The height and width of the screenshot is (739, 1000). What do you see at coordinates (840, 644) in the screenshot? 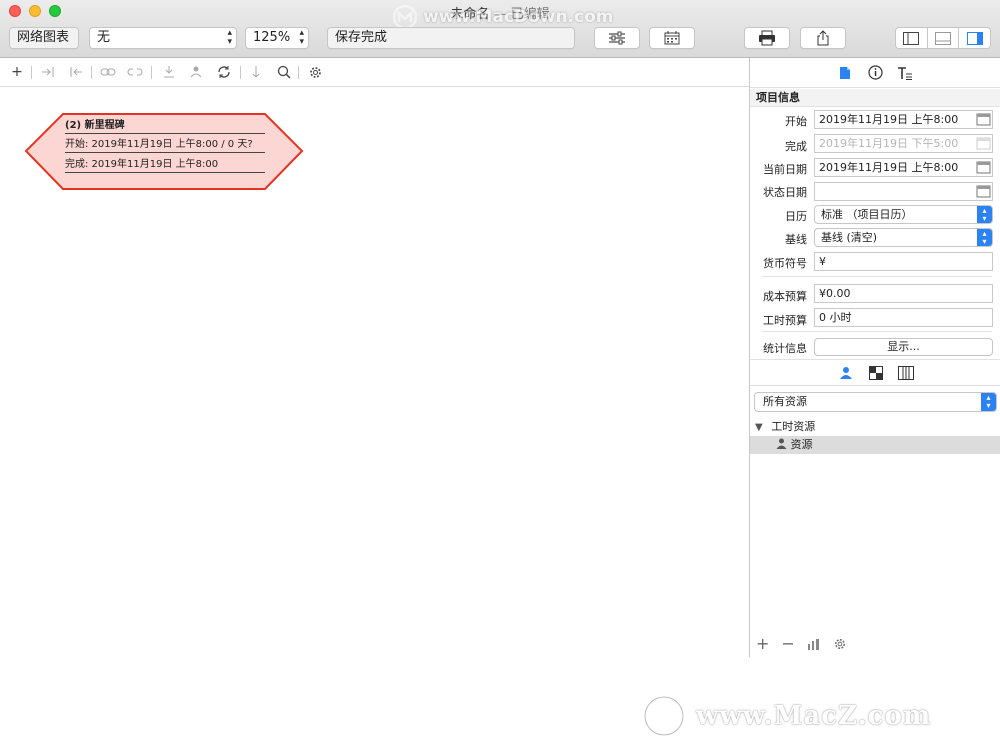
I see `gear-icon` at bounding box center [840, 644].